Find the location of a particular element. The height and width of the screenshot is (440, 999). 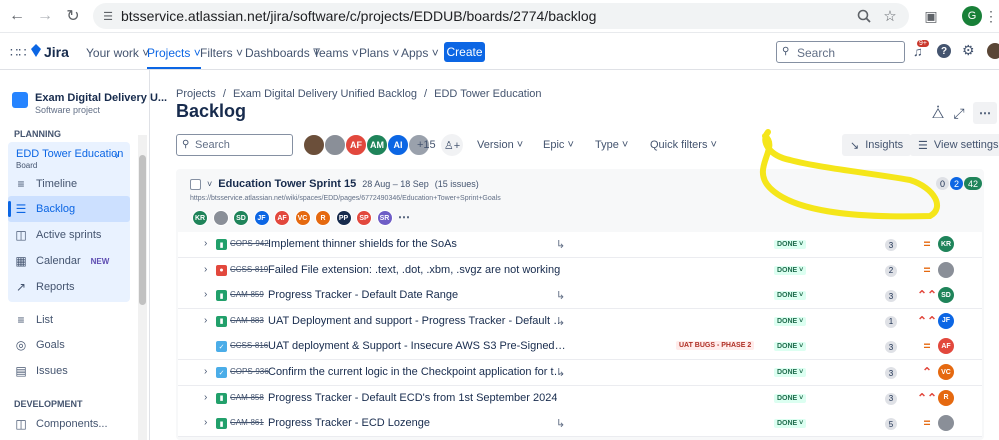

app-switcher-icon: ∷∷ is located at coordinates (18, 53).